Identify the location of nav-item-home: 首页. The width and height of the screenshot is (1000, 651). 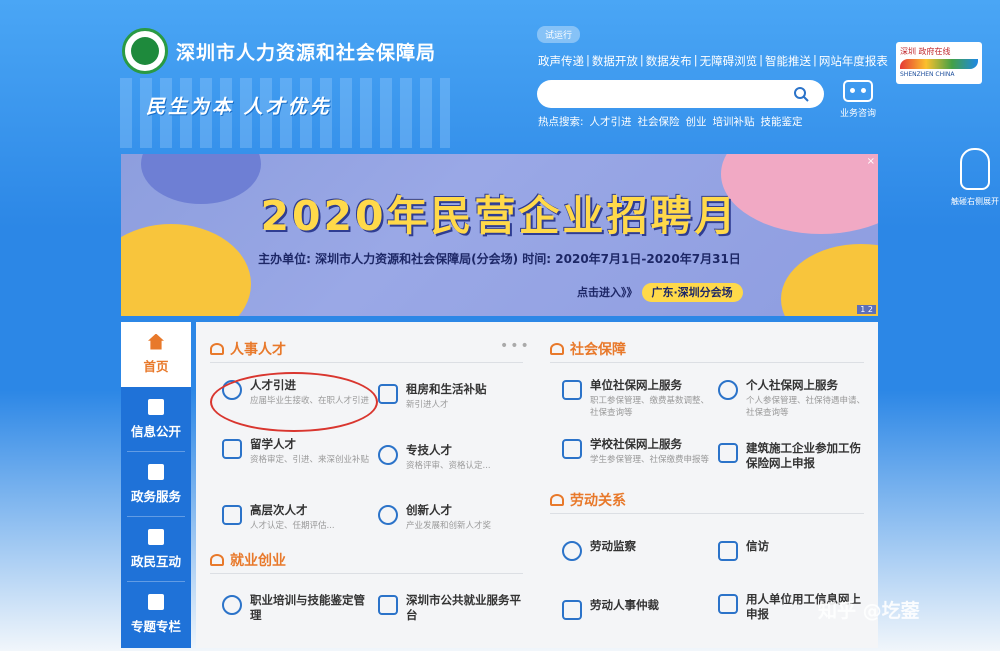
(156, 354).